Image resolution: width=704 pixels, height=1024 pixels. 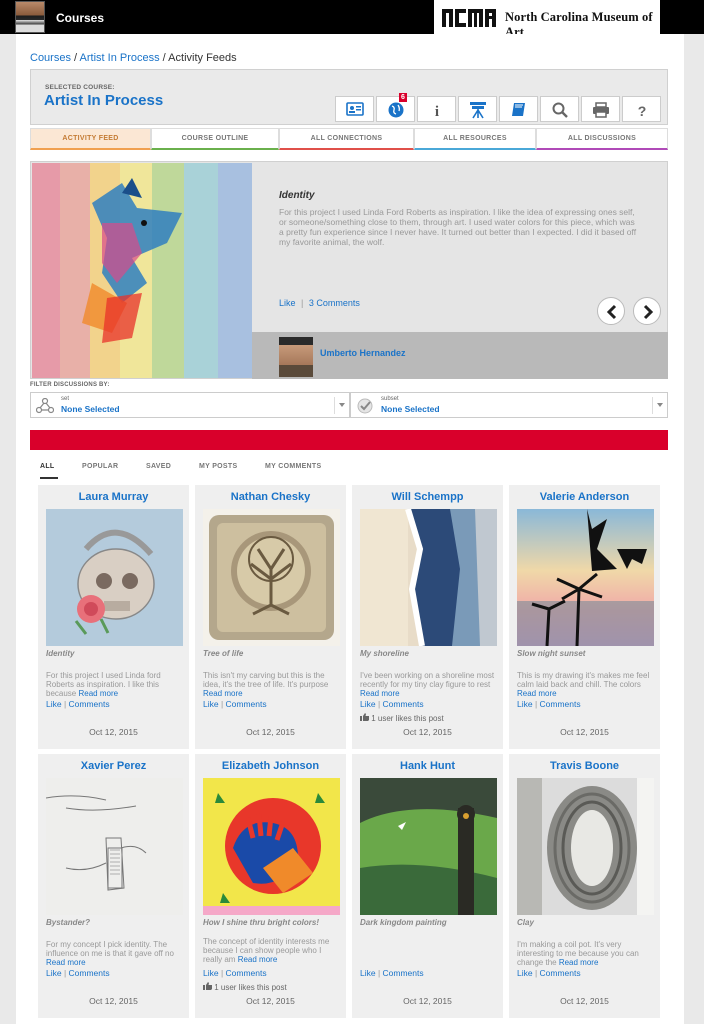 I want to click on tab-all-resources: ALL RESOURCES, so click(x=475, y=139).